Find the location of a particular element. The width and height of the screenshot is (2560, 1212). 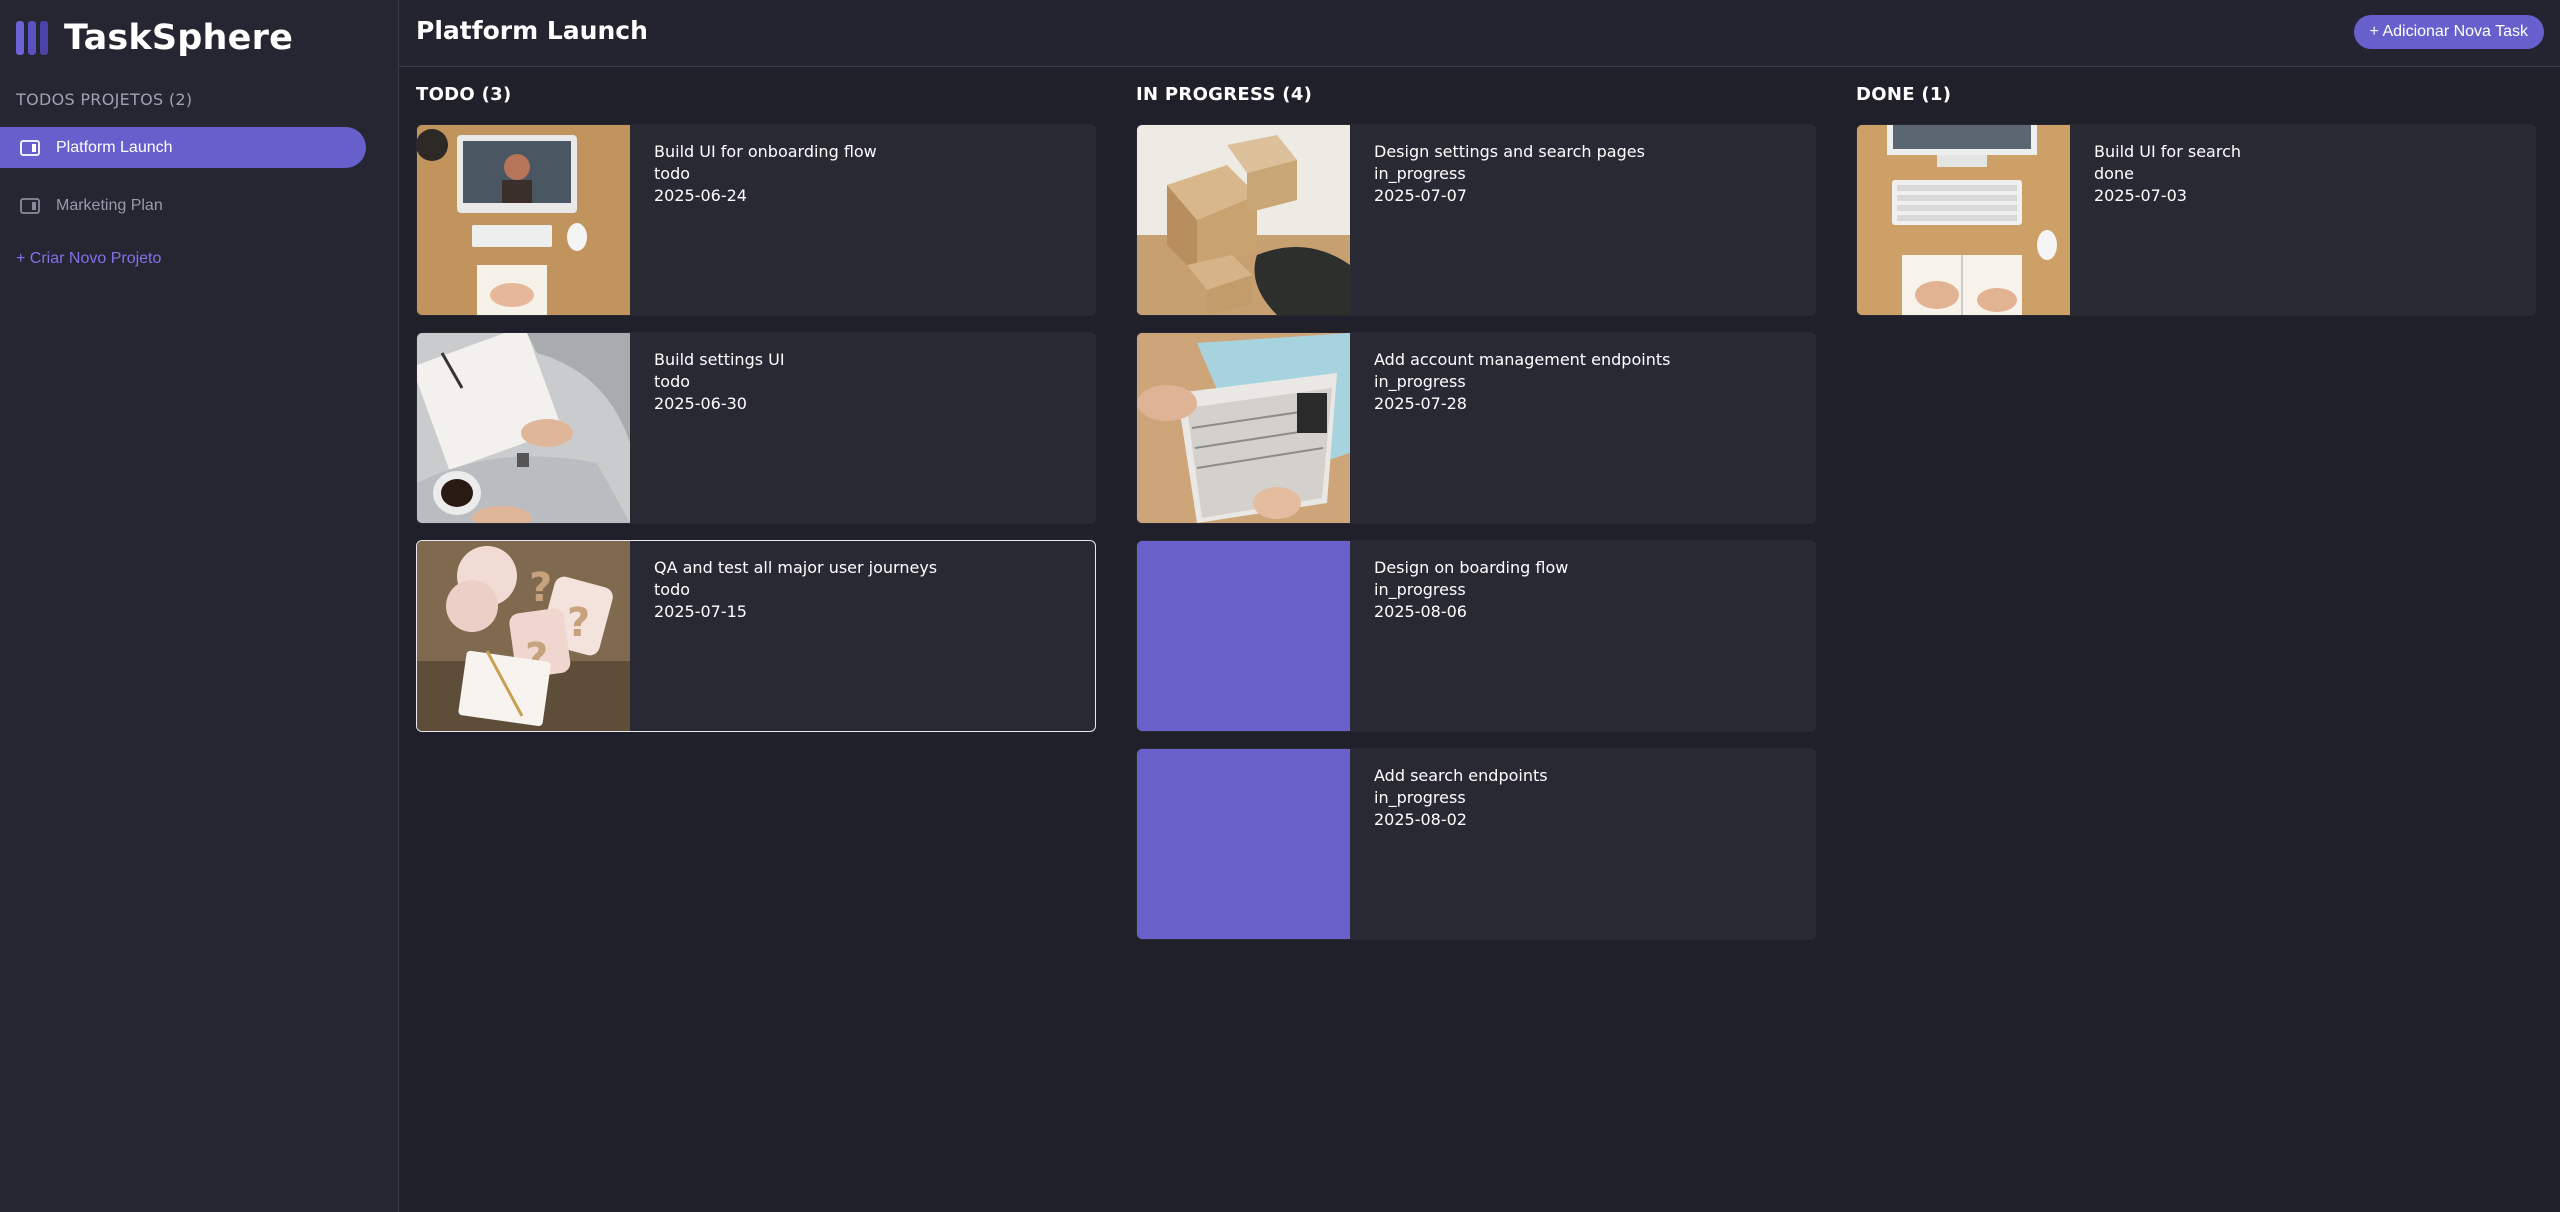

task-title: Build settings UI is located at coordinates (719, 359).